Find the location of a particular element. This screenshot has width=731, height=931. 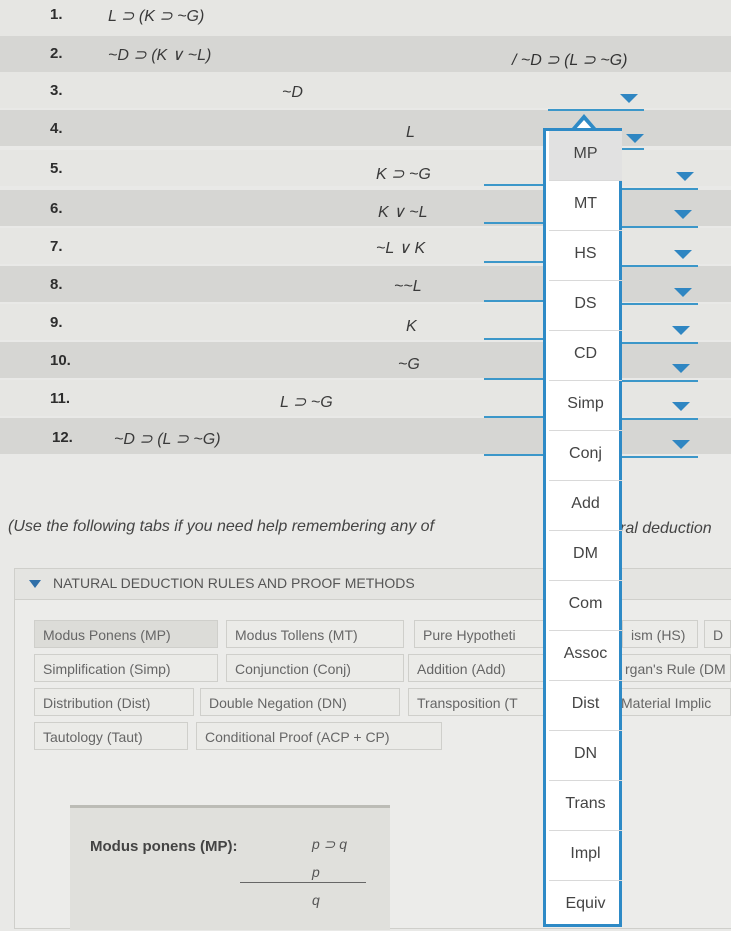

tab-simplification: Simplification (Simp) is located at coordinates (126, 668).